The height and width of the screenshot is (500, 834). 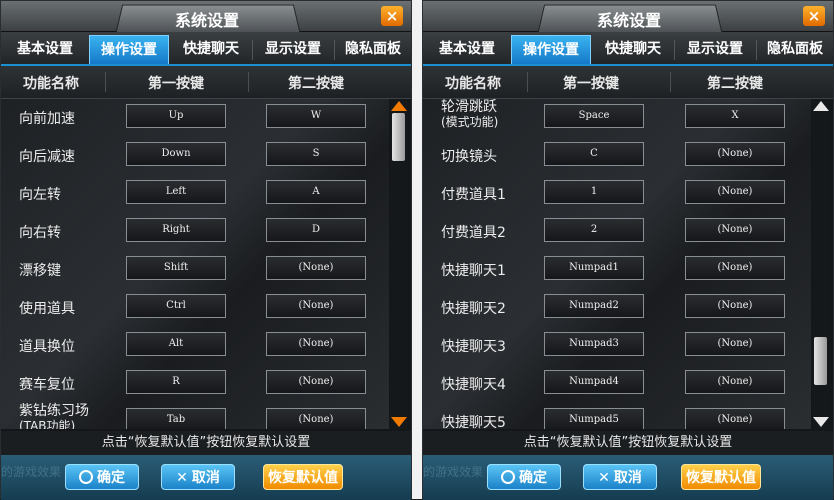 I want to click on tab-bar: 基本设置 操作设置 快捷聊天 显示设置 隐私面板, so click(x=206, y=49).